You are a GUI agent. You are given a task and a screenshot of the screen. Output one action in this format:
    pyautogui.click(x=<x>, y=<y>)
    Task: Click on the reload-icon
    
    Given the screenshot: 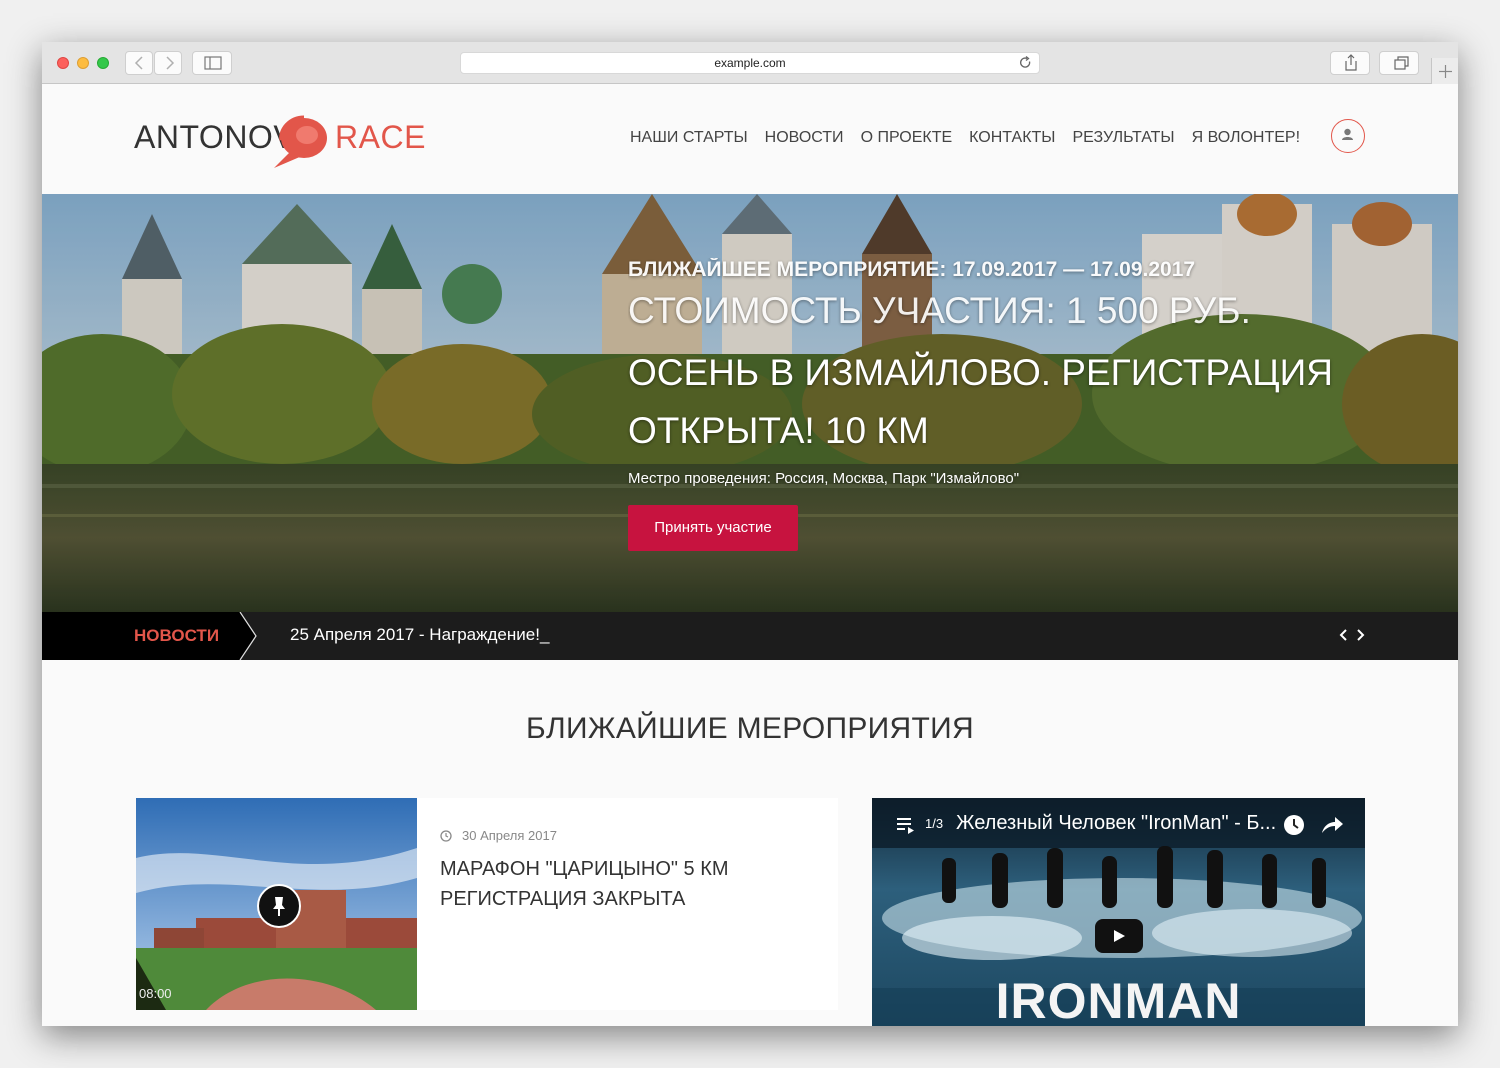 What is the action you would take?
    pyautogui.click(x=1026, y=63)
    